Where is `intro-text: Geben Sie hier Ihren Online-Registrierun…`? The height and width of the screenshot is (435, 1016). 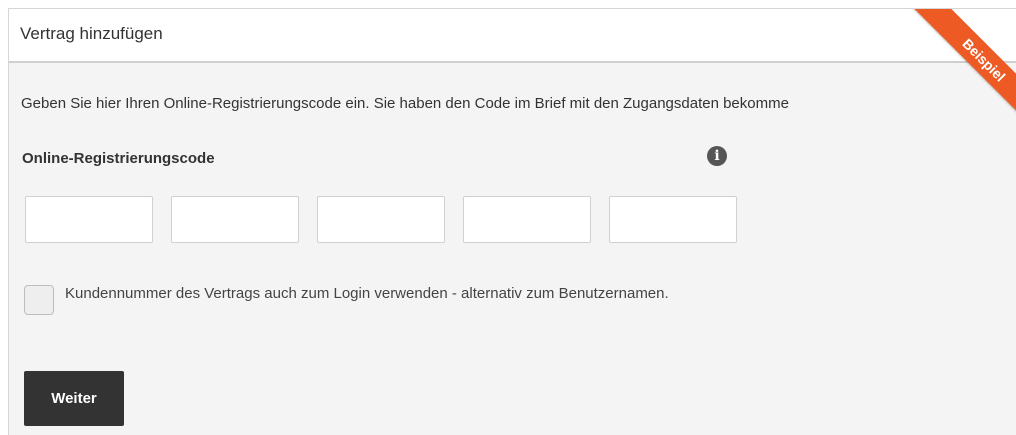 intro-text: Geben Sie hier Ihren Online-Registrierun… is located at coordinates (405, 103).